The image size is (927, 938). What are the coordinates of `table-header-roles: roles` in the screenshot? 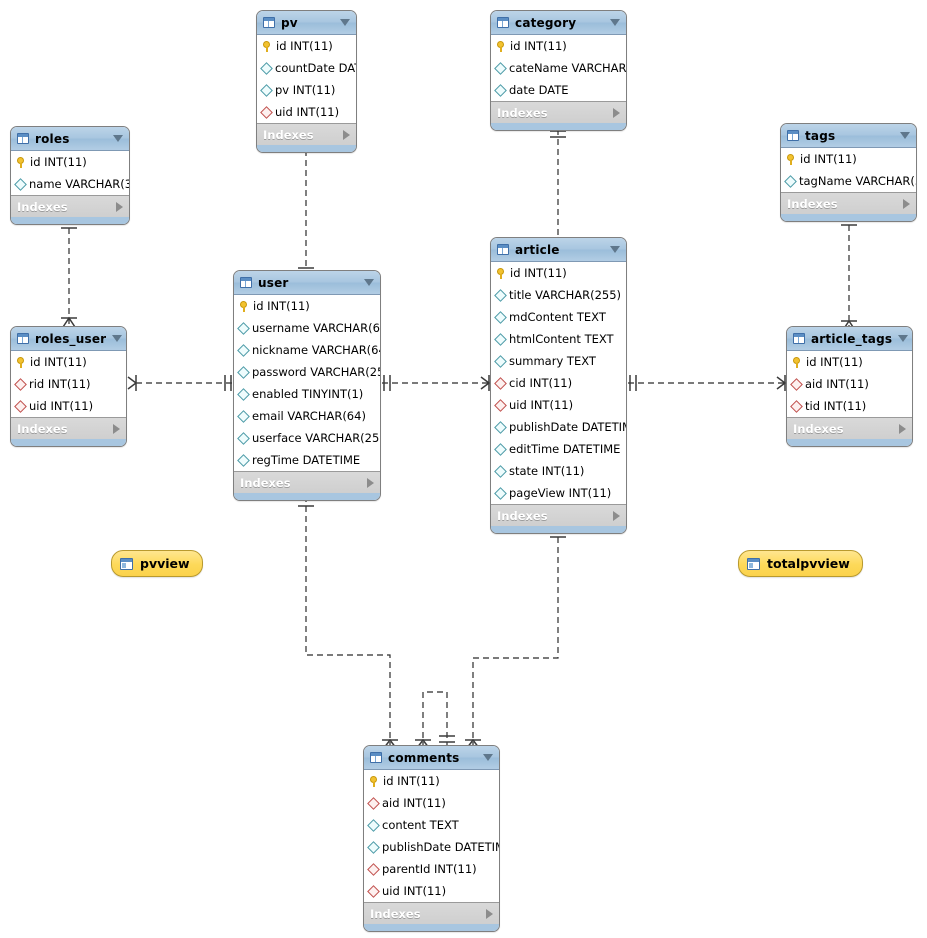 It's located at (70, 139).